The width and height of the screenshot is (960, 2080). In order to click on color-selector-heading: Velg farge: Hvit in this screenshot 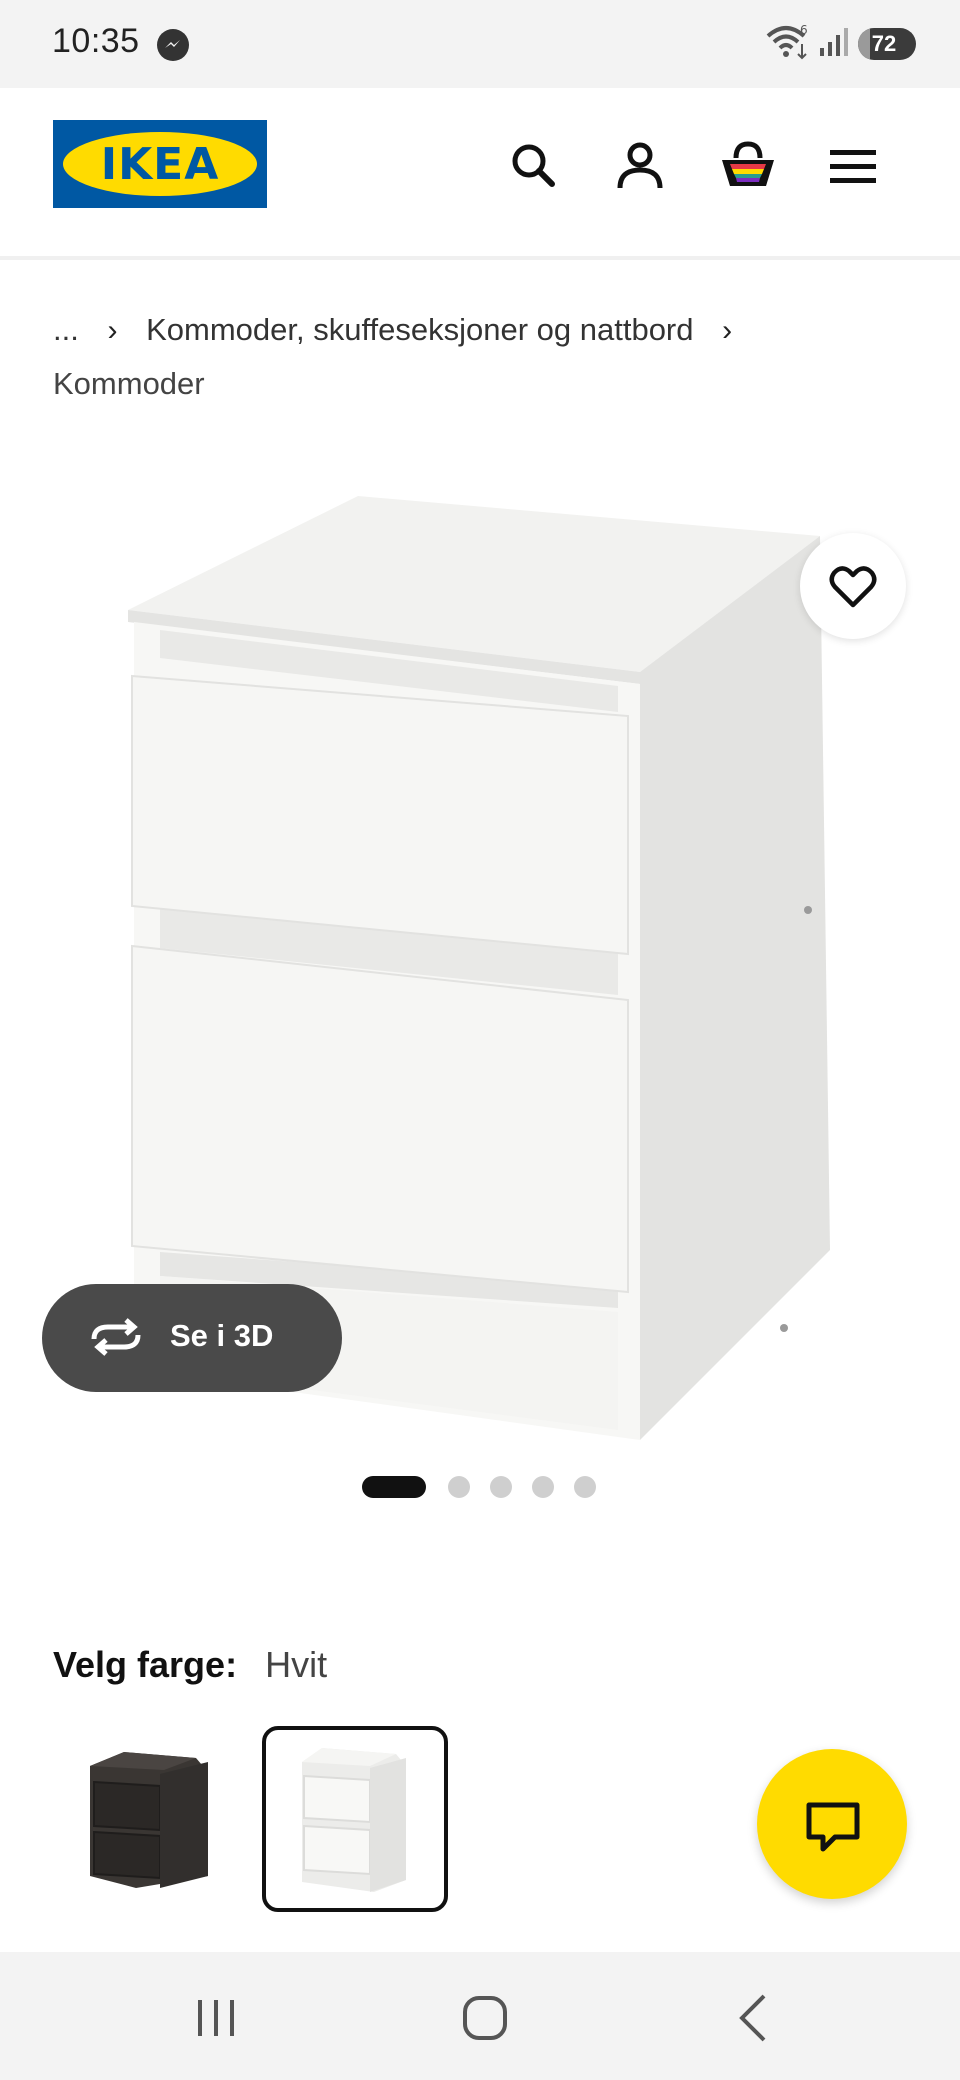, I will do `click(190, 1665)`.